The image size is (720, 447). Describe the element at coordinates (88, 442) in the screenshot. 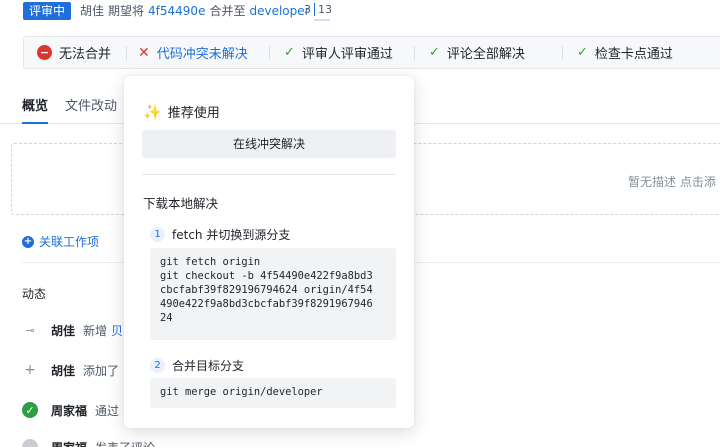

I see `activity-item: 周家福 发表了评论` at that location.